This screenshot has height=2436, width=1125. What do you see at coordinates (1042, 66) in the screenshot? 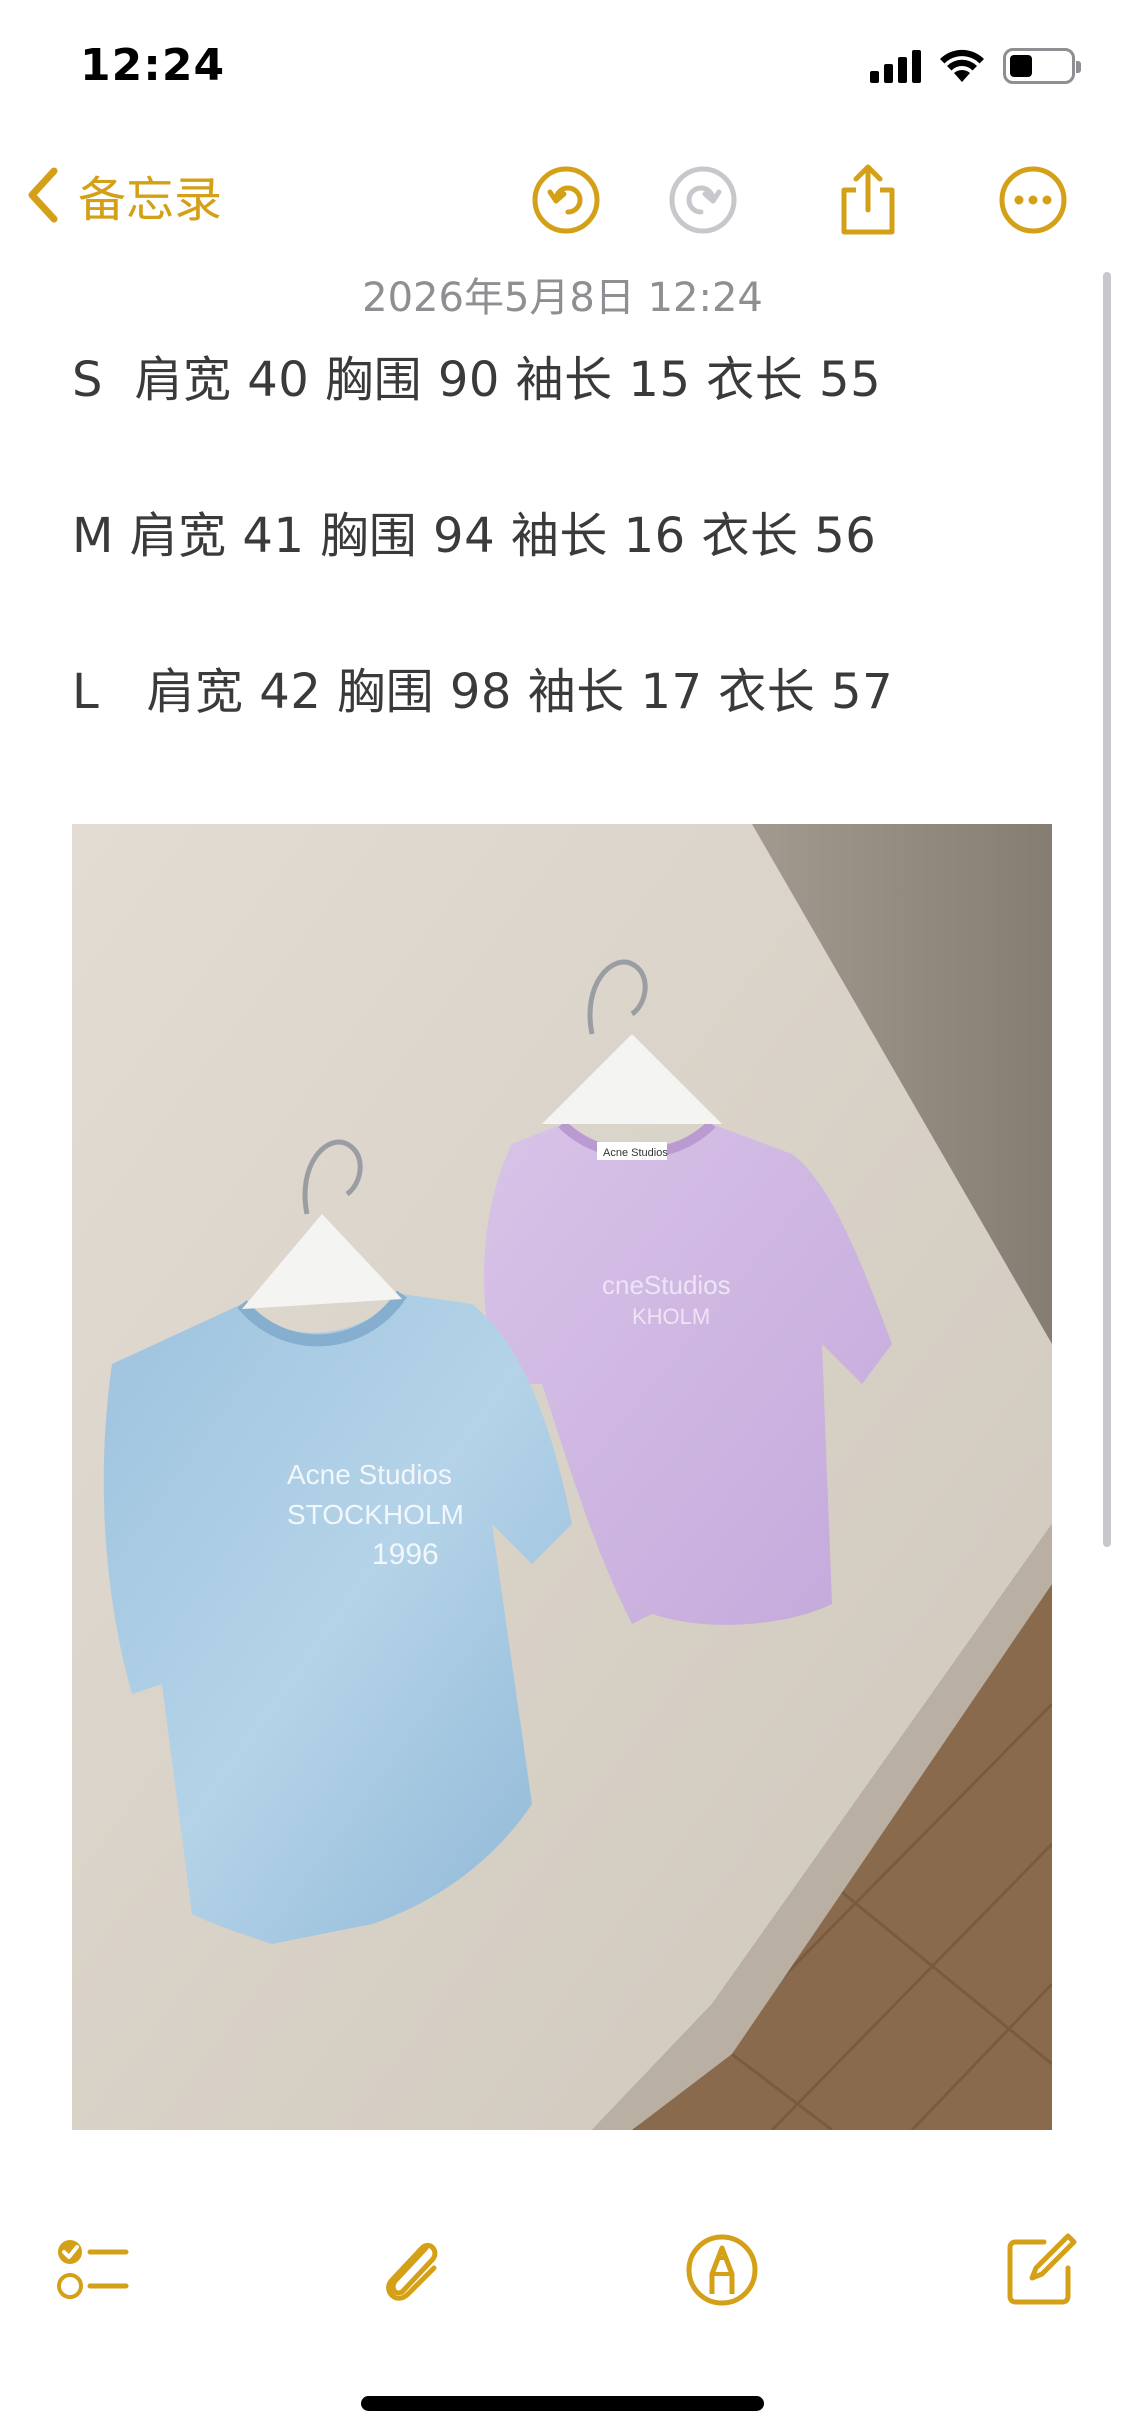
I see `battery-icon` at bounding box center [1042, 66].